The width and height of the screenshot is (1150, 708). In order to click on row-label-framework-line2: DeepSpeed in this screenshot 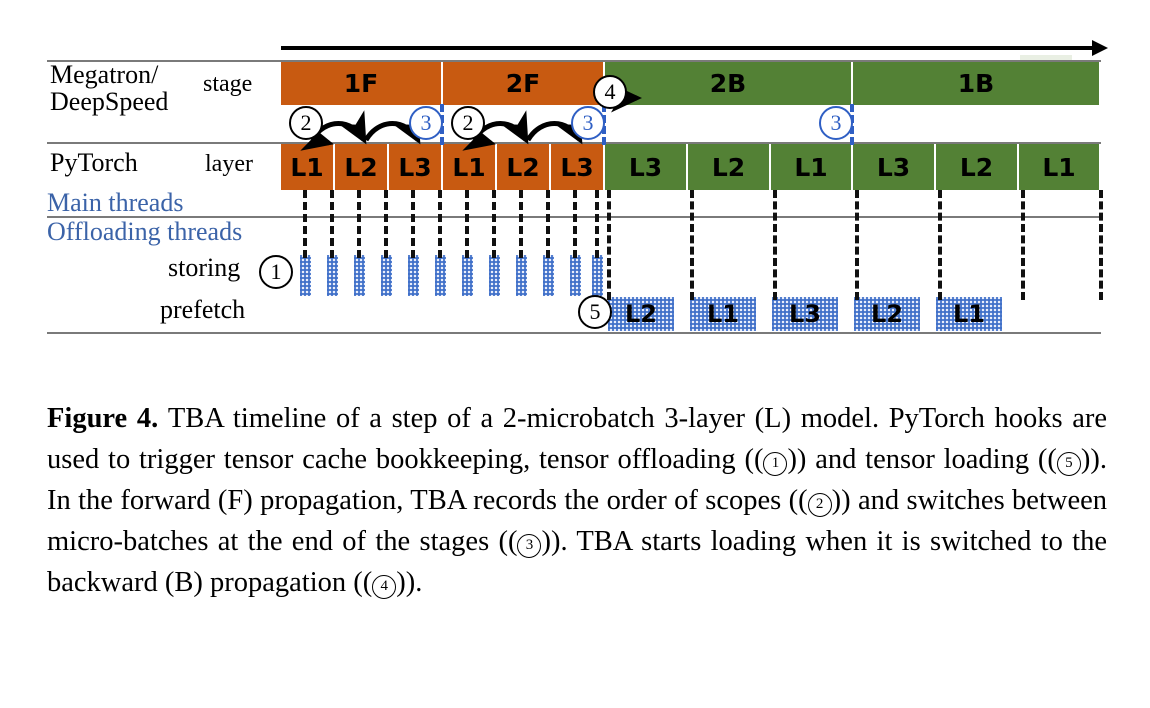, I will do `click(109, 101)`.